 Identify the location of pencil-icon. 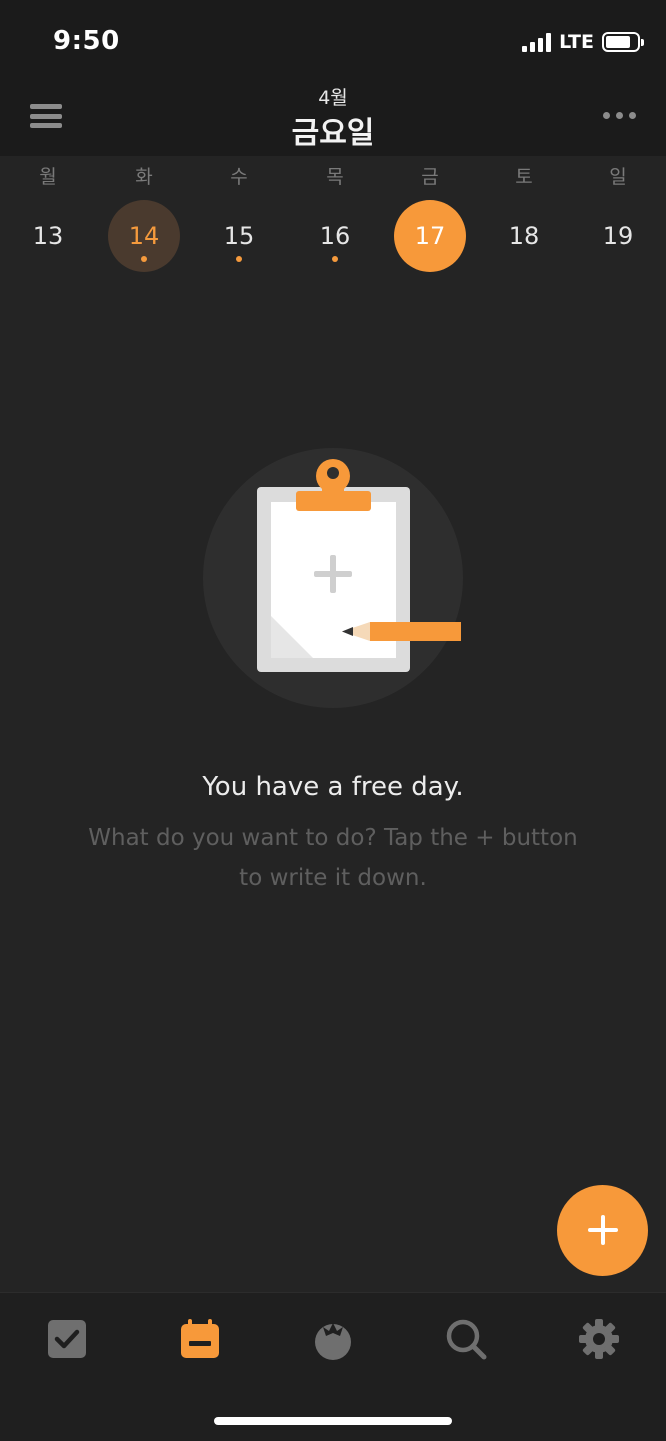
(415, 631).